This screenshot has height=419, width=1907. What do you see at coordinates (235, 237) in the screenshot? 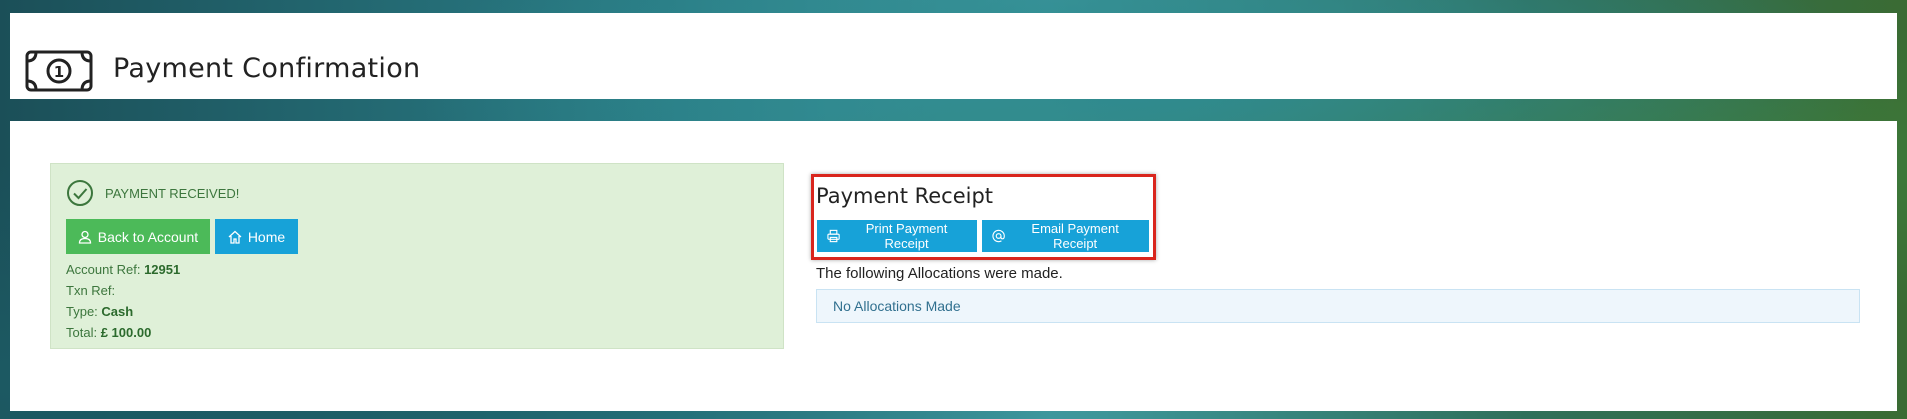
I see `home-icon` at bounding box center [235, 237].